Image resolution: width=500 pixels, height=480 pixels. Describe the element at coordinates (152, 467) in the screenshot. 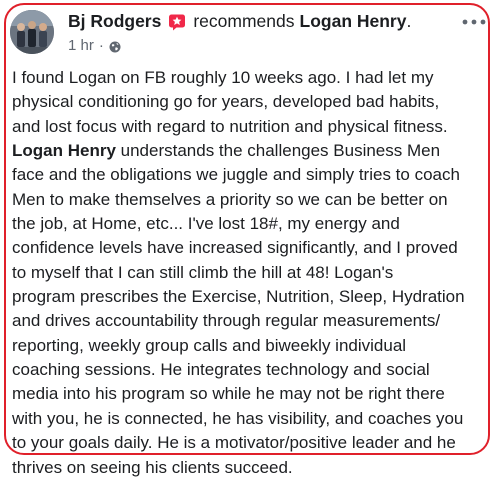

I see `post-text-segment: thrives on seeing his clients succeed.` at that location.